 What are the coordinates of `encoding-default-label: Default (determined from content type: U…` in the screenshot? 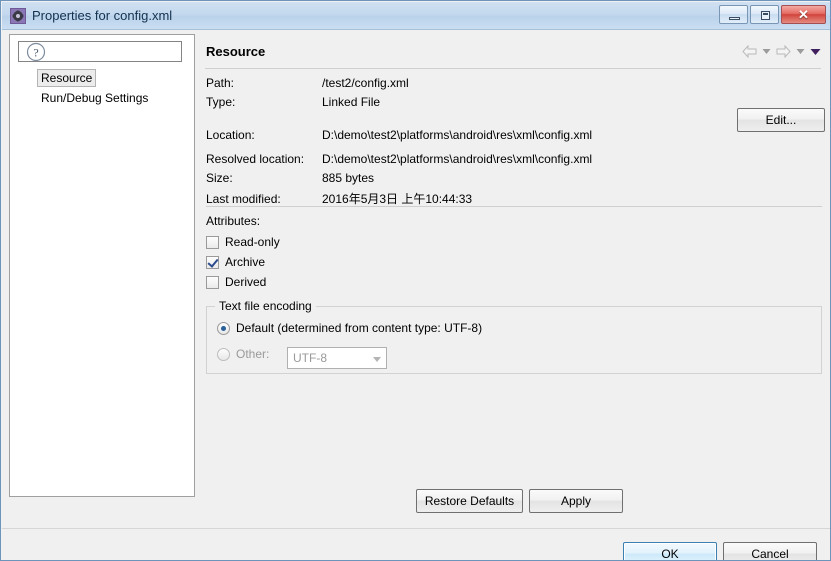 It's located at (359, 328).